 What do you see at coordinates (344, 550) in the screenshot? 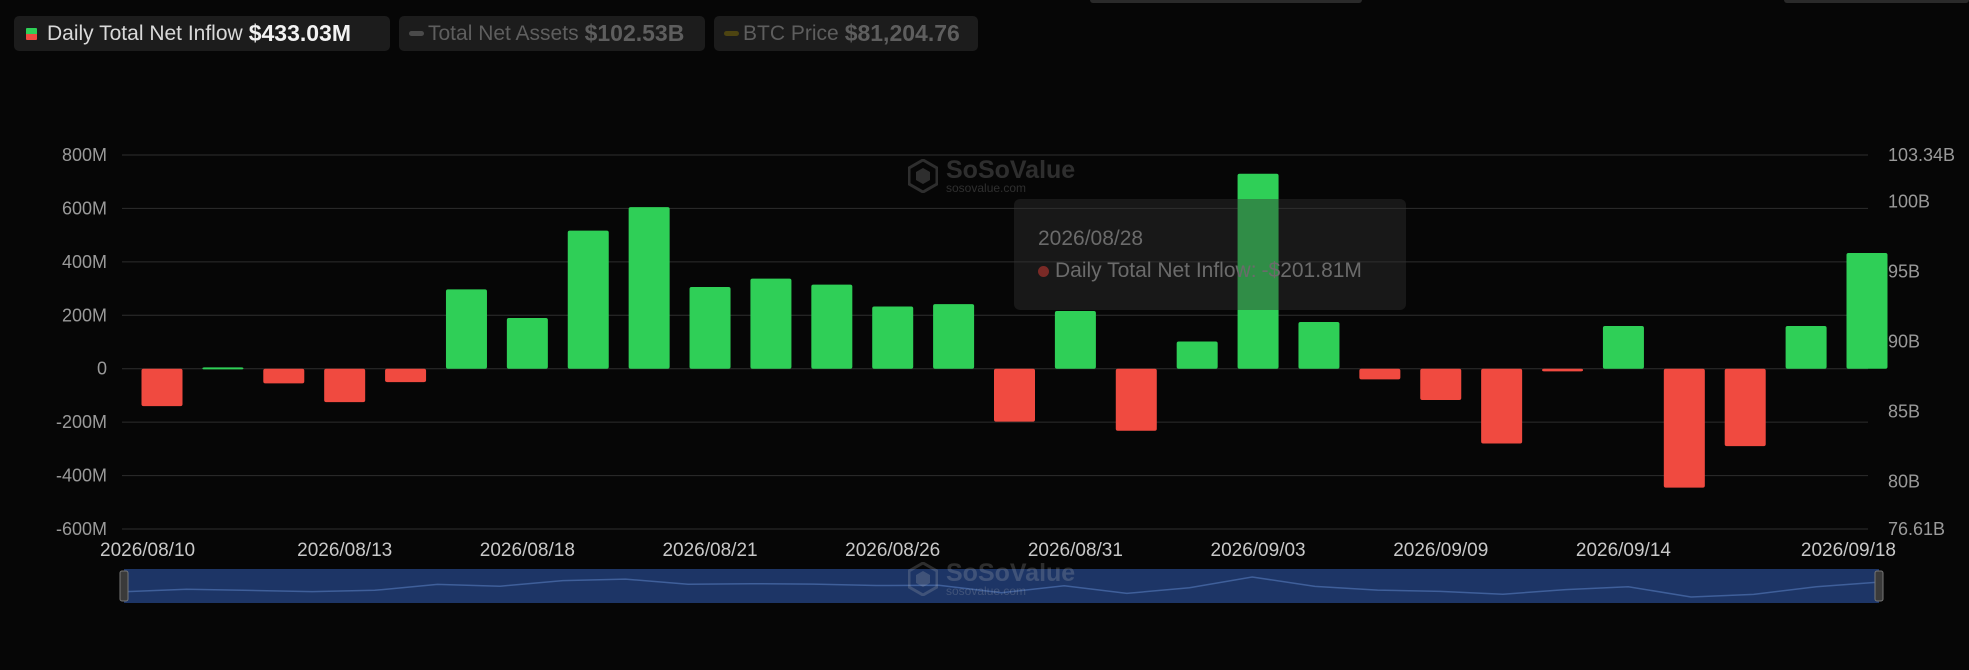
I see `x-tick-label: 2026/08/13` at bounding box center [344, 550].